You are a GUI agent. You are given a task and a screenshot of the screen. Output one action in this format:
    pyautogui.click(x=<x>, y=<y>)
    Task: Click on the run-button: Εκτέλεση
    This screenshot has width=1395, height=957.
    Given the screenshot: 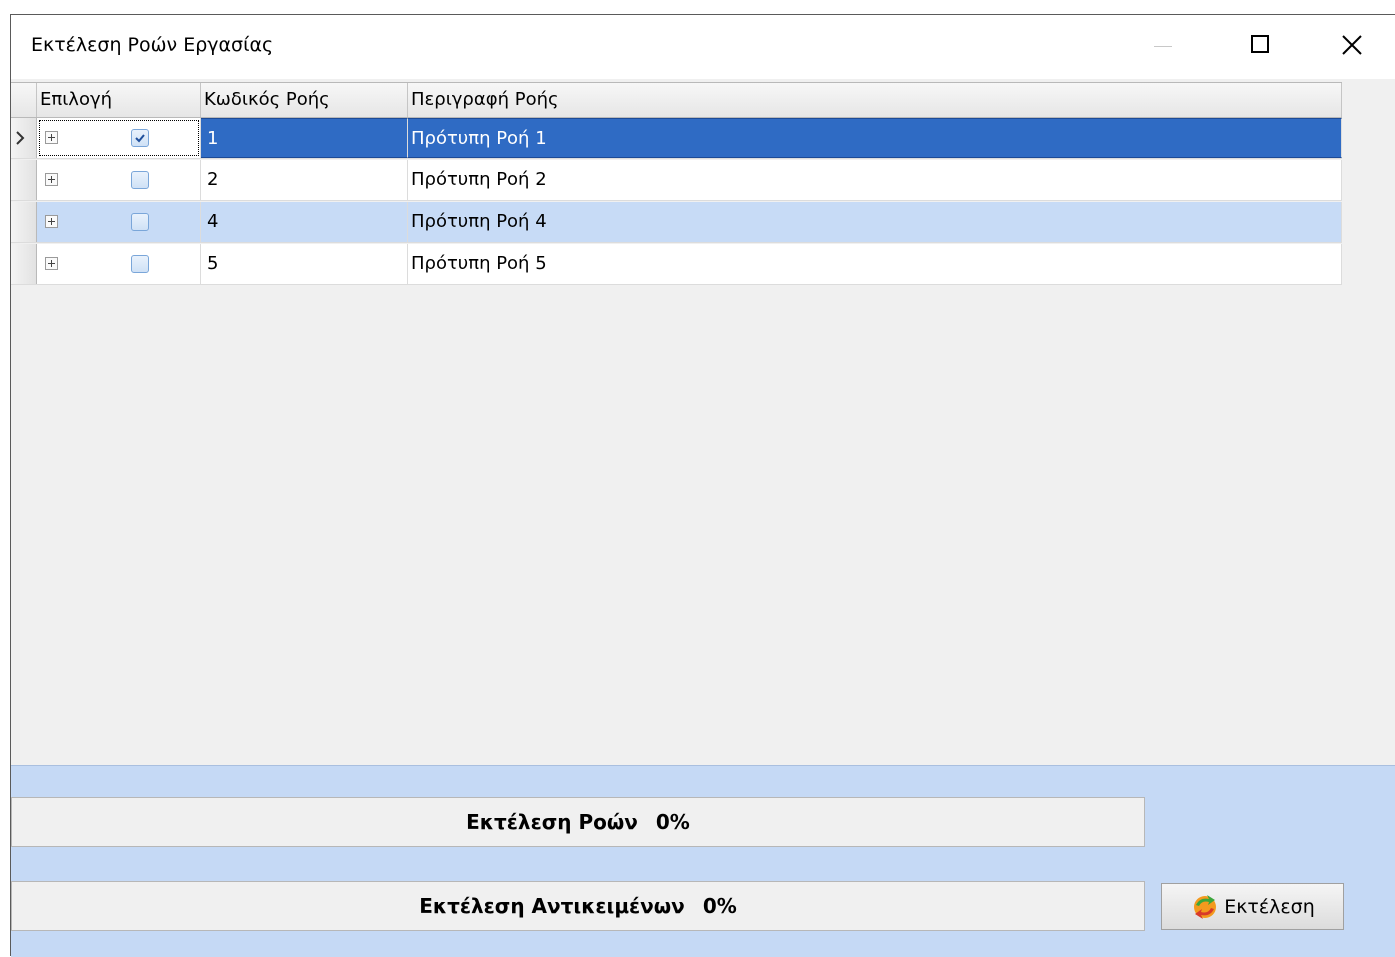 What is the action you would take?
    pyautogui.click(x=1252, y=906)
    